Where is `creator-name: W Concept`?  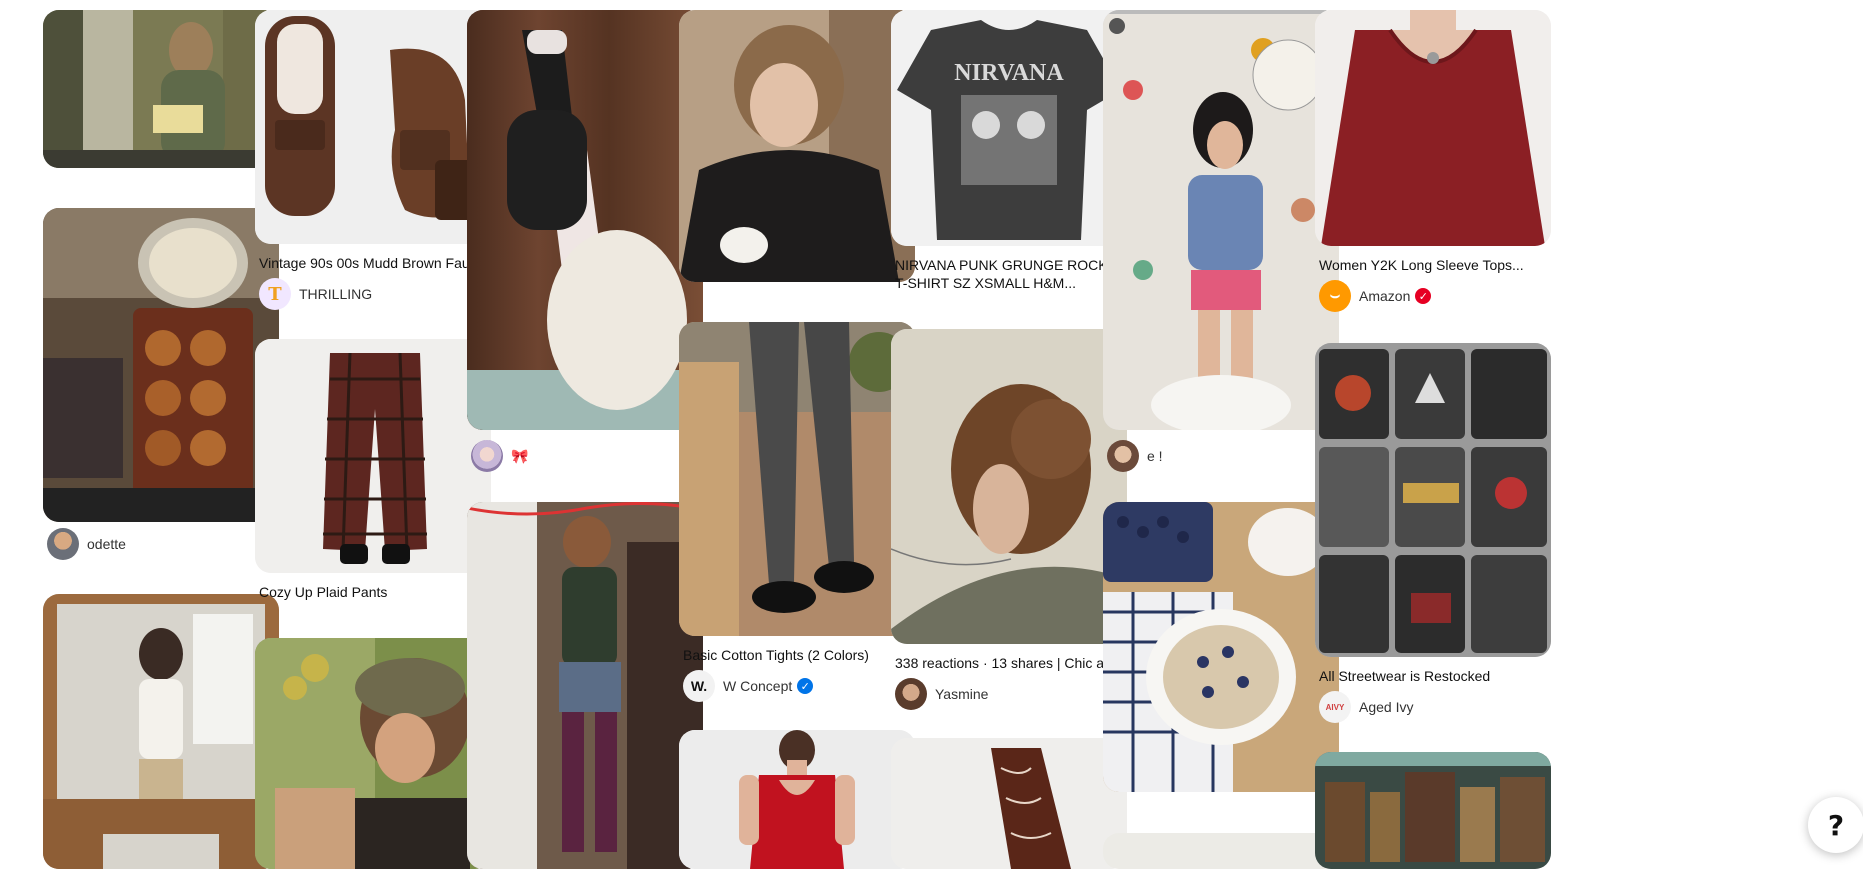
creator-name: W Concept is located at coordinates (758, 686).